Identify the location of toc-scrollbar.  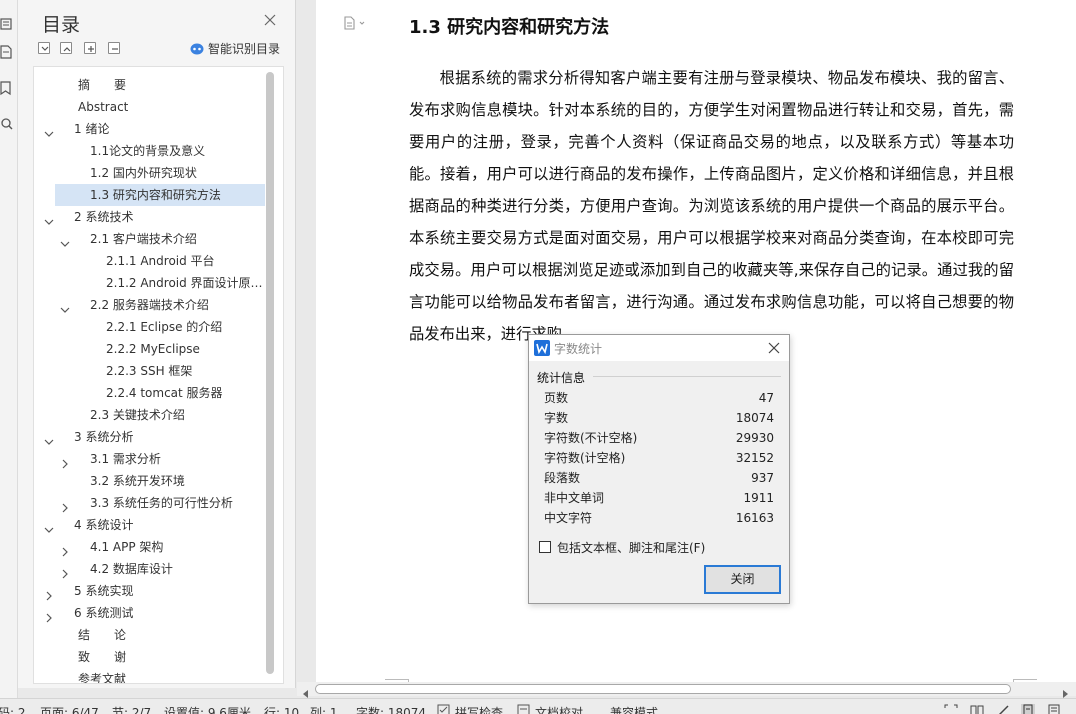
(270, 373).